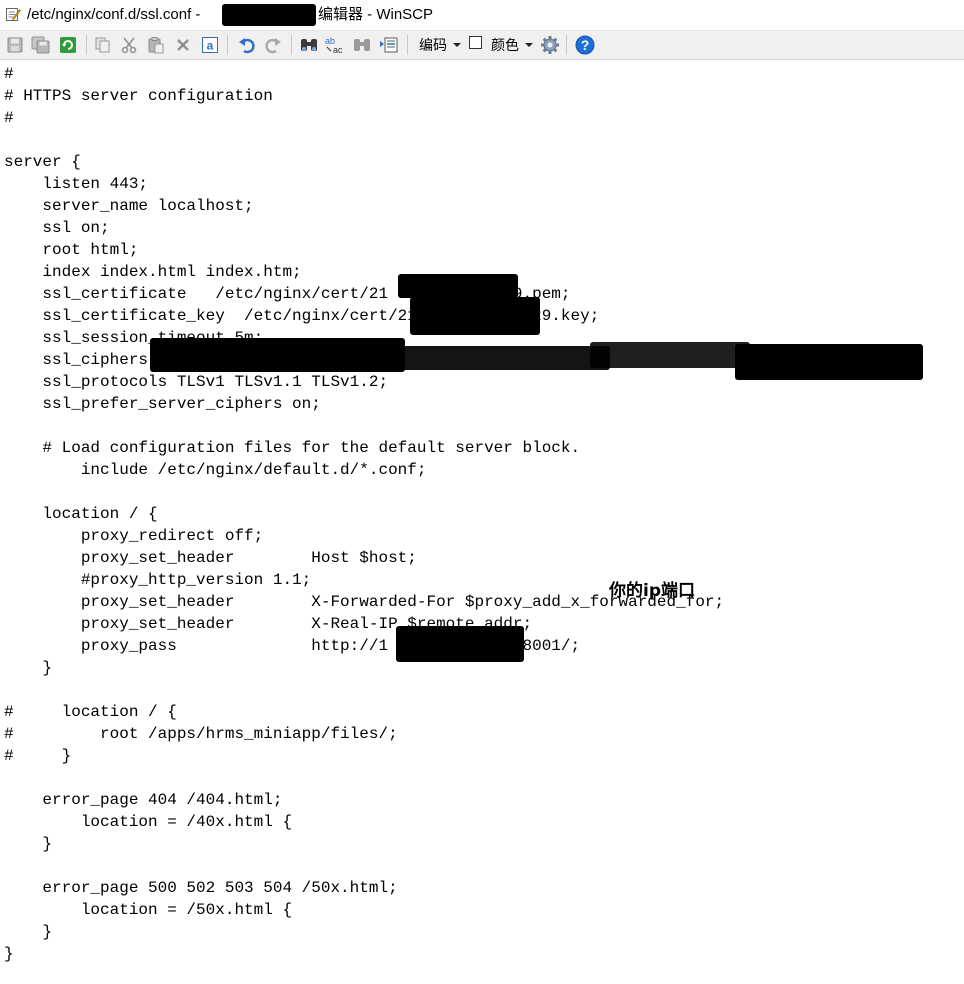  Describe the element at coordinates (457, 45) in the screenshot. I see `encoding-dropdown-arrow-icon` at that location.